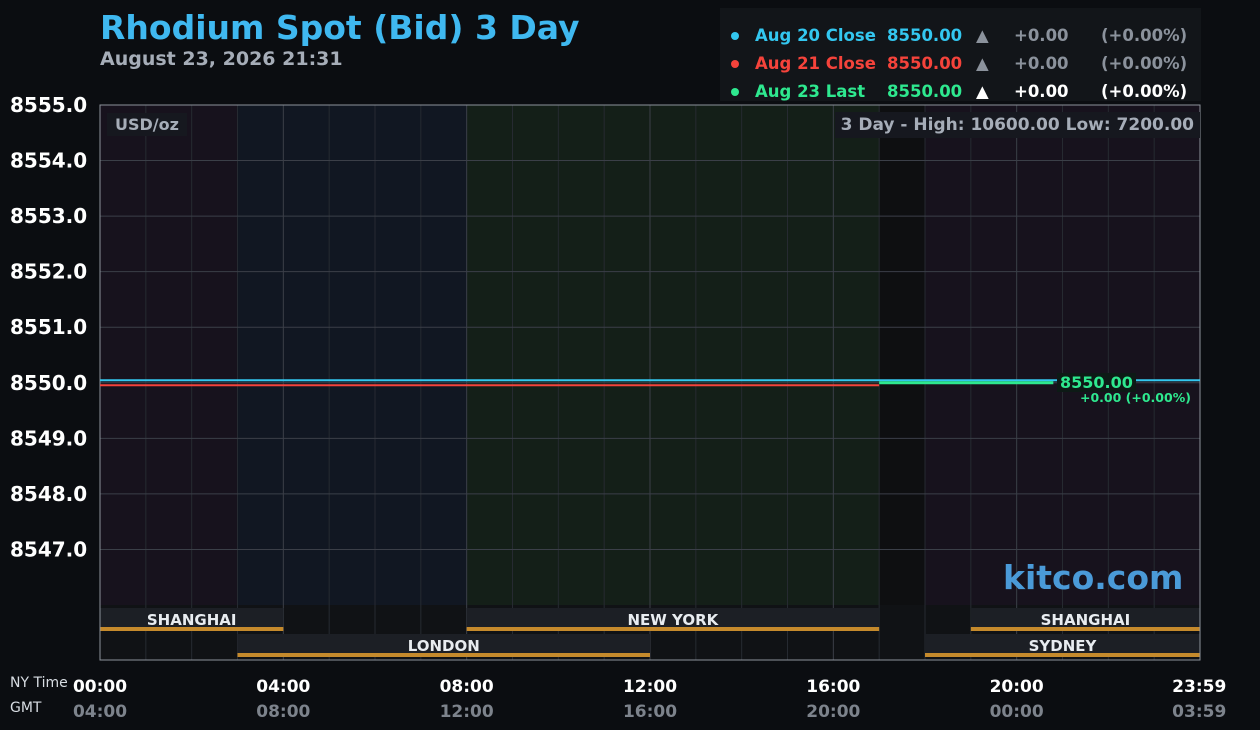  Describe the element at coordinates (283, 712) in the screenshot. I see `x-tick-label-gmt: 08:00` at that location.